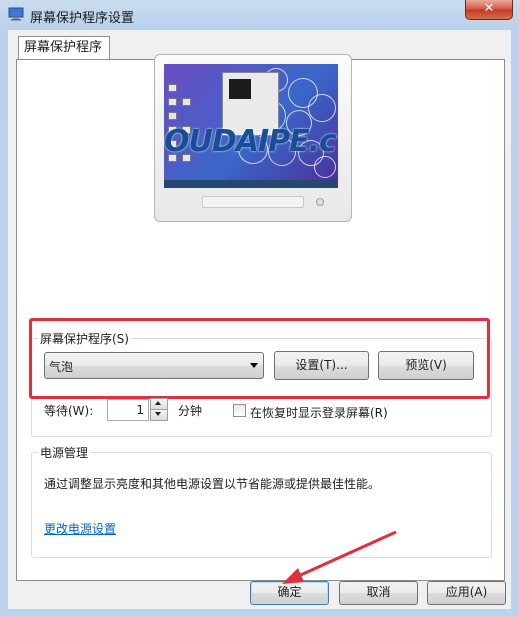 The width and height of the screenshot is (519, 617). Describe the element at coordinates (239, 410) in the screenshot. I see `resume-login-checkbox` at that location.